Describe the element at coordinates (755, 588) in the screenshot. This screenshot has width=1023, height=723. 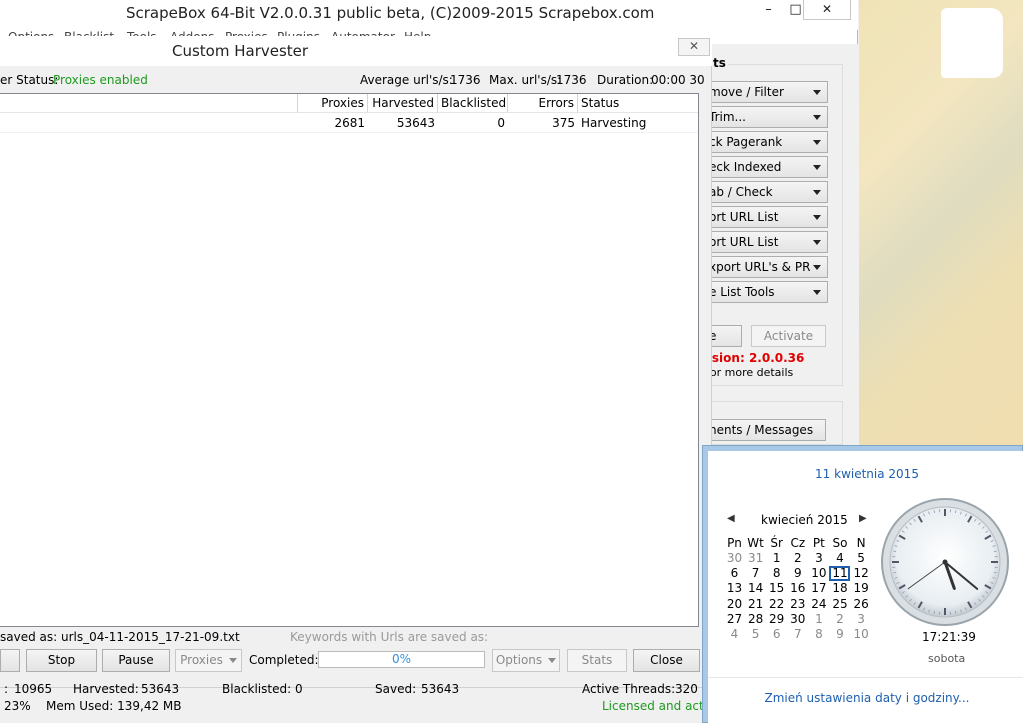
I see `calendar-day: 14` at that location.